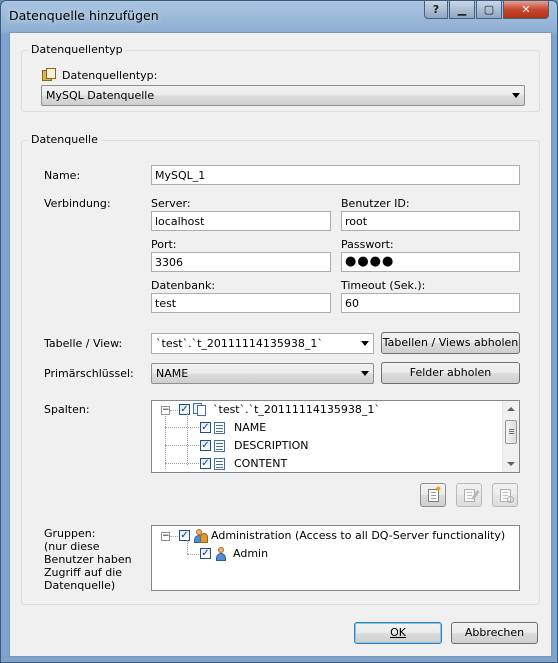  Describe the element at coordinates (183, 285) in the screenshot. I see `database-label: Datenbank:` at that location.